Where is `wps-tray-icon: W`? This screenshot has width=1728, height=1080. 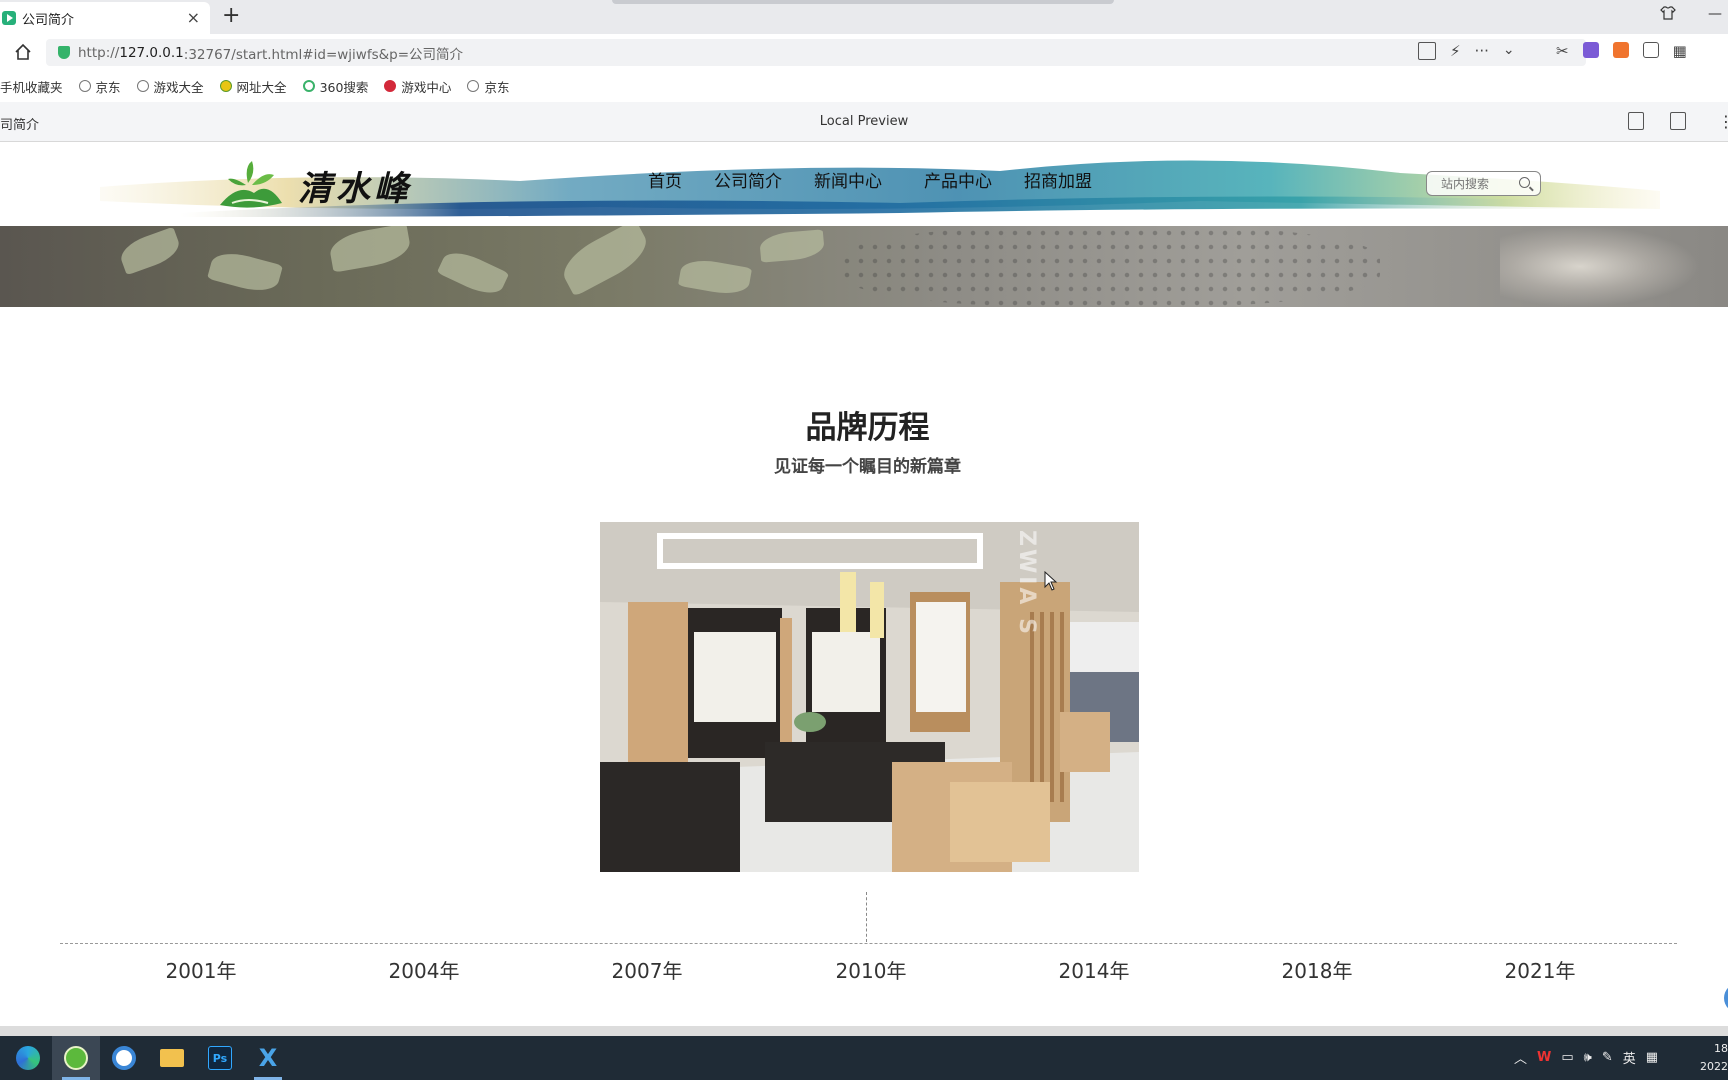 wps-tray-icon: W is located at coordinates (1544, 1057).